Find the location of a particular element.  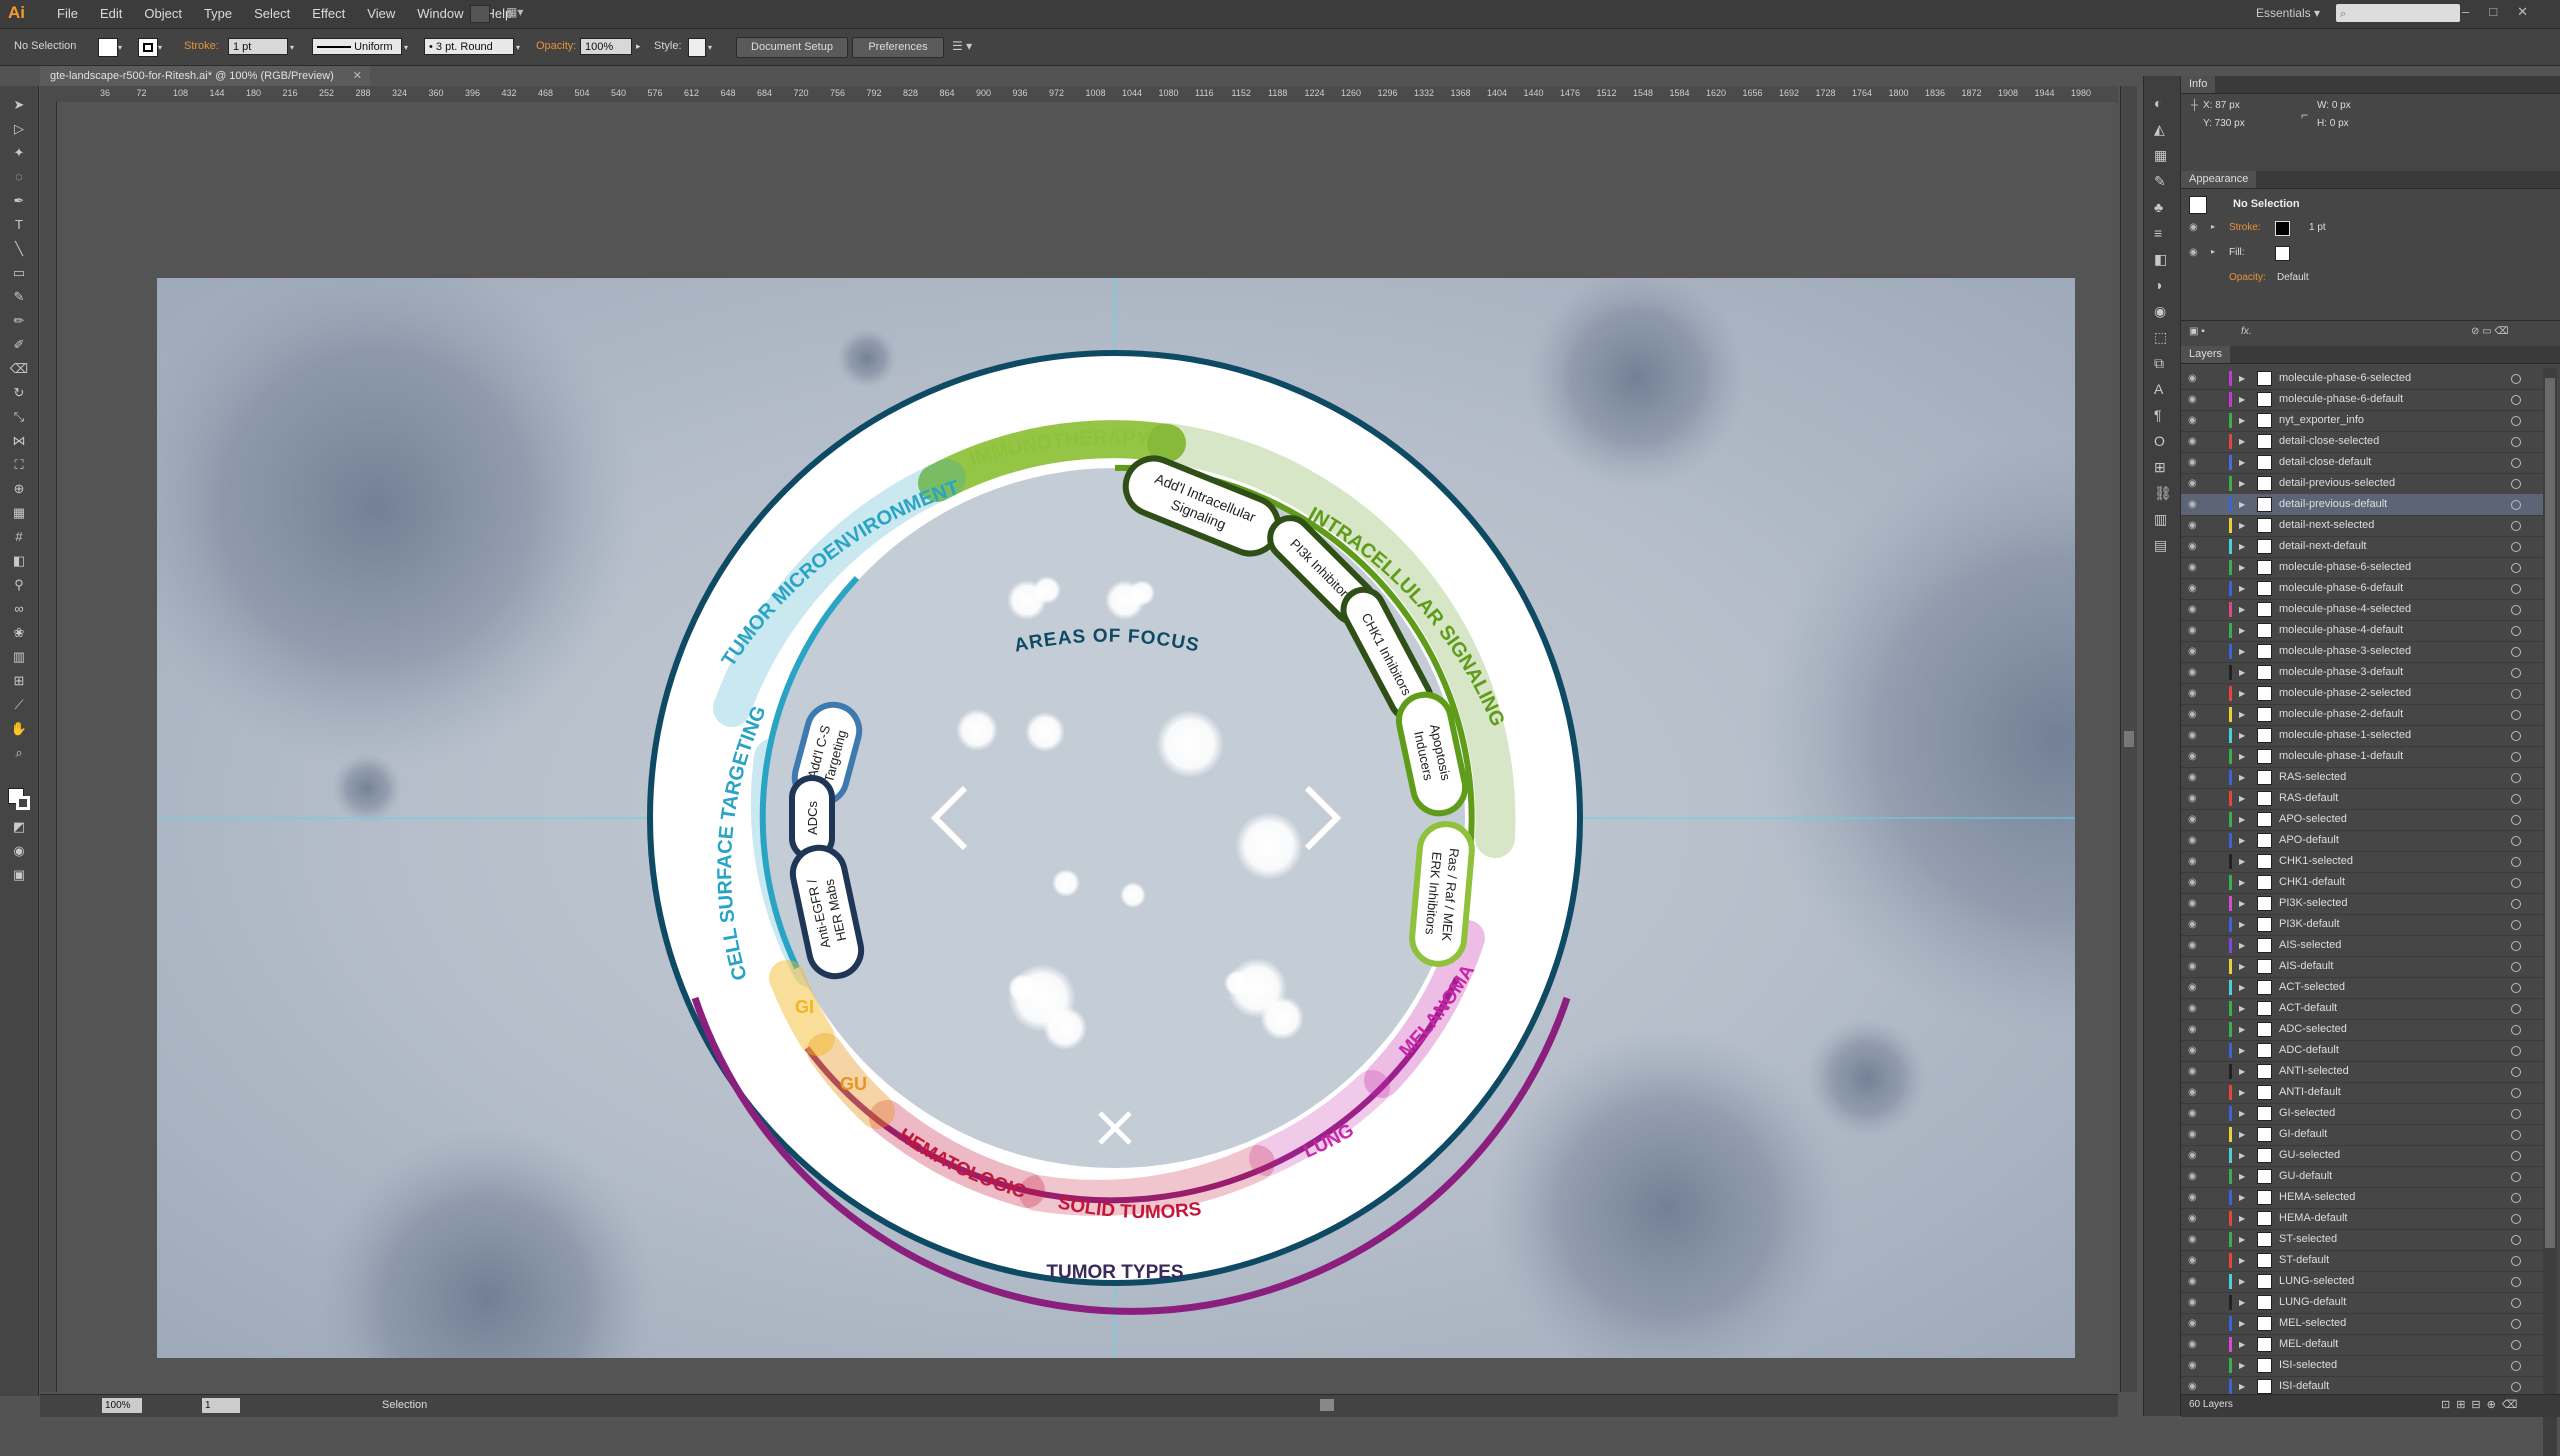

gradient-tool-icon: ◧ is located at coordinates (19, 561).